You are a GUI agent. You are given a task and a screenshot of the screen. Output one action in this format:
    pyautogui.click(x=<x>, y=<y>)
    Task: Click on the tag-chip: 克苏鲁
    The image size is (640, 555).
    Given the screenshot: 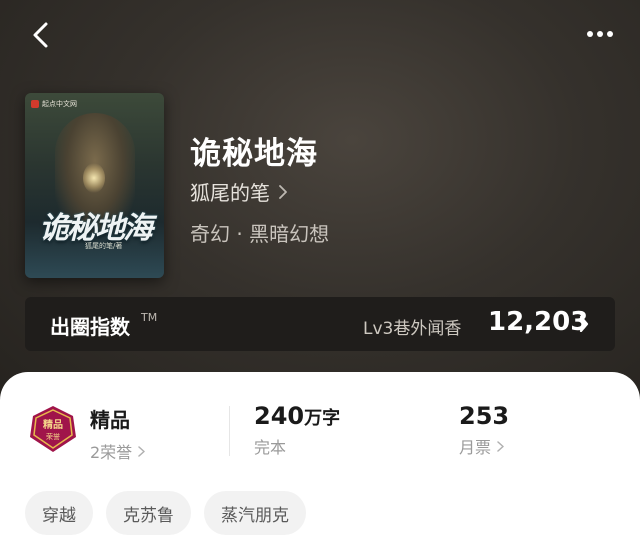 What is the action you would take?
    pyautogui.click(x=148, y=513)
    